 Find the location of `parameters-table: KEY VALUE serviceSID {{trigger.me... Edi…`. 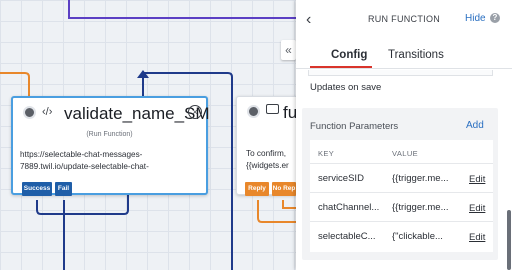

parameters-table: KEY VALUE serviceSID {{trigger.me... Edi… is located at coordinates (401, 196).